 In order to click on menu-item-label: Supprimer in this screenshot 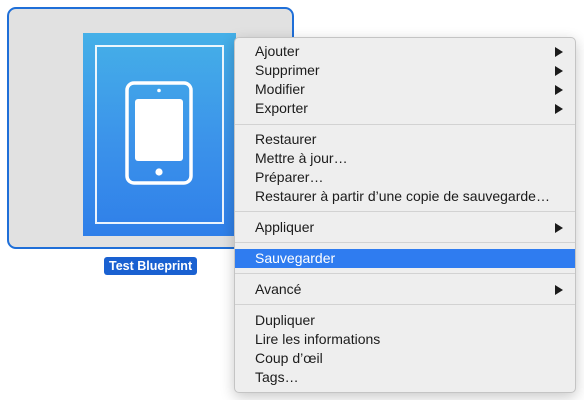, I will do `click(287, 70)`.